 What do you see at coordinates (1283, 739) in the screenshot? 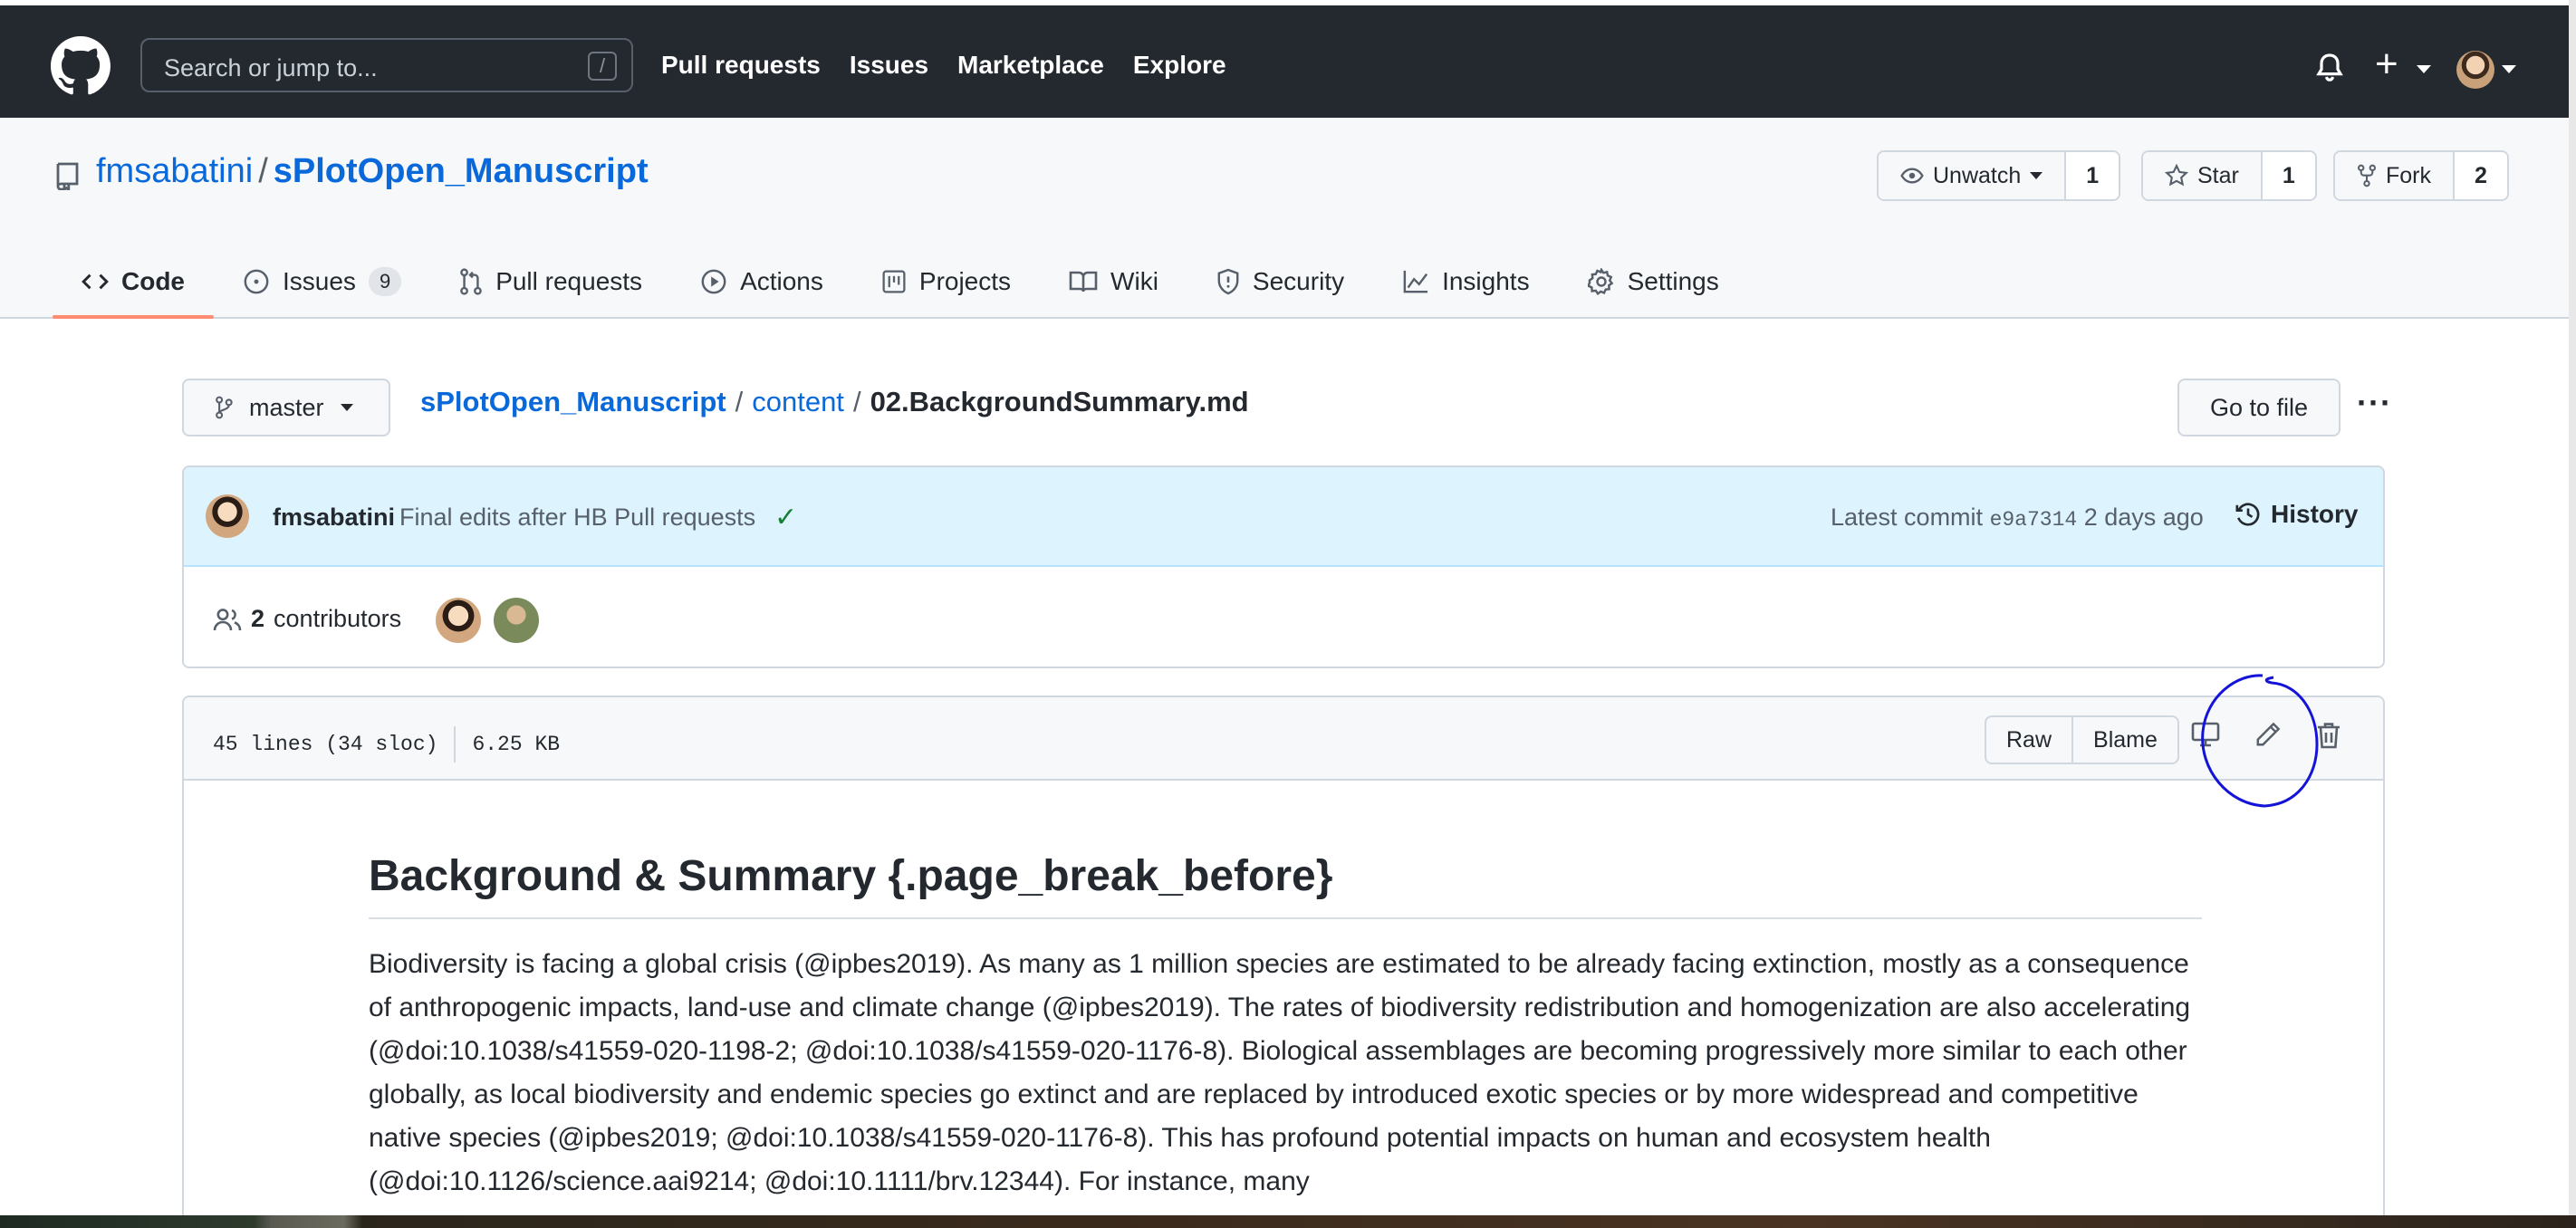
I see `file-header: 45 lines (34 sloc) 6.25 KB Raw Blame` at bounding box center [1283, 739].